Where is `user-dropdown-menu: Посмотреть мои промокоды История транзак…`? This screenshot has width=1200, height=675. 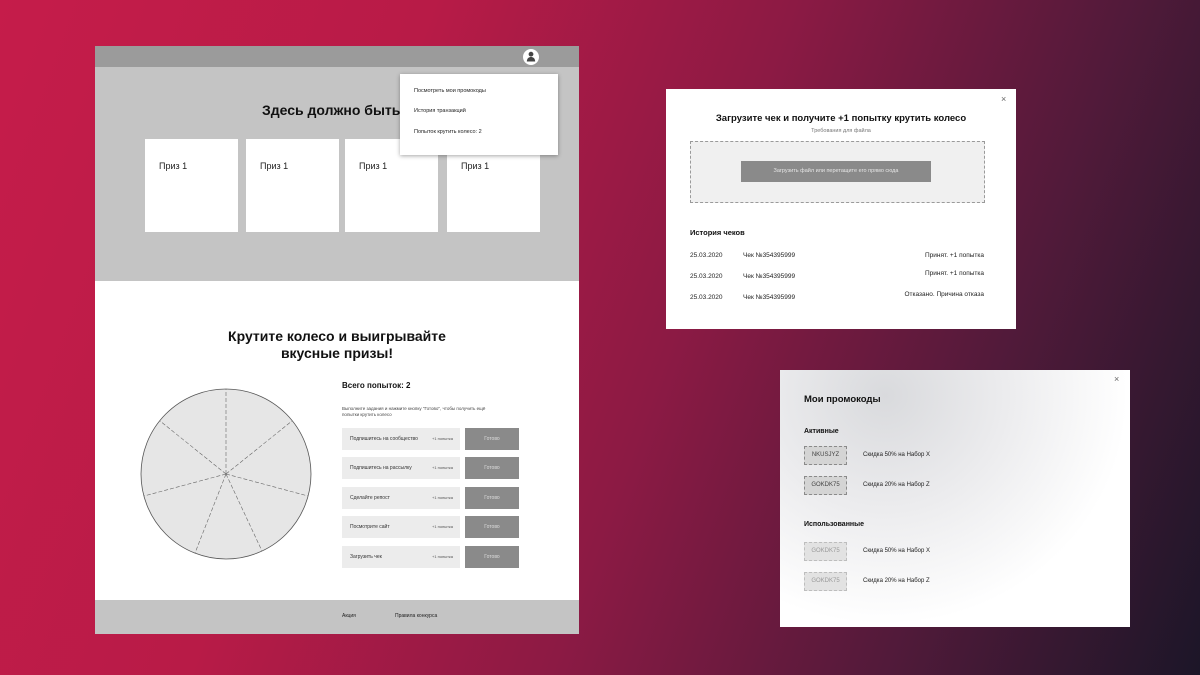
user-dropdown-menu: Посмотреть мои промокоды История транзак… is located at coordinates (479, 114).